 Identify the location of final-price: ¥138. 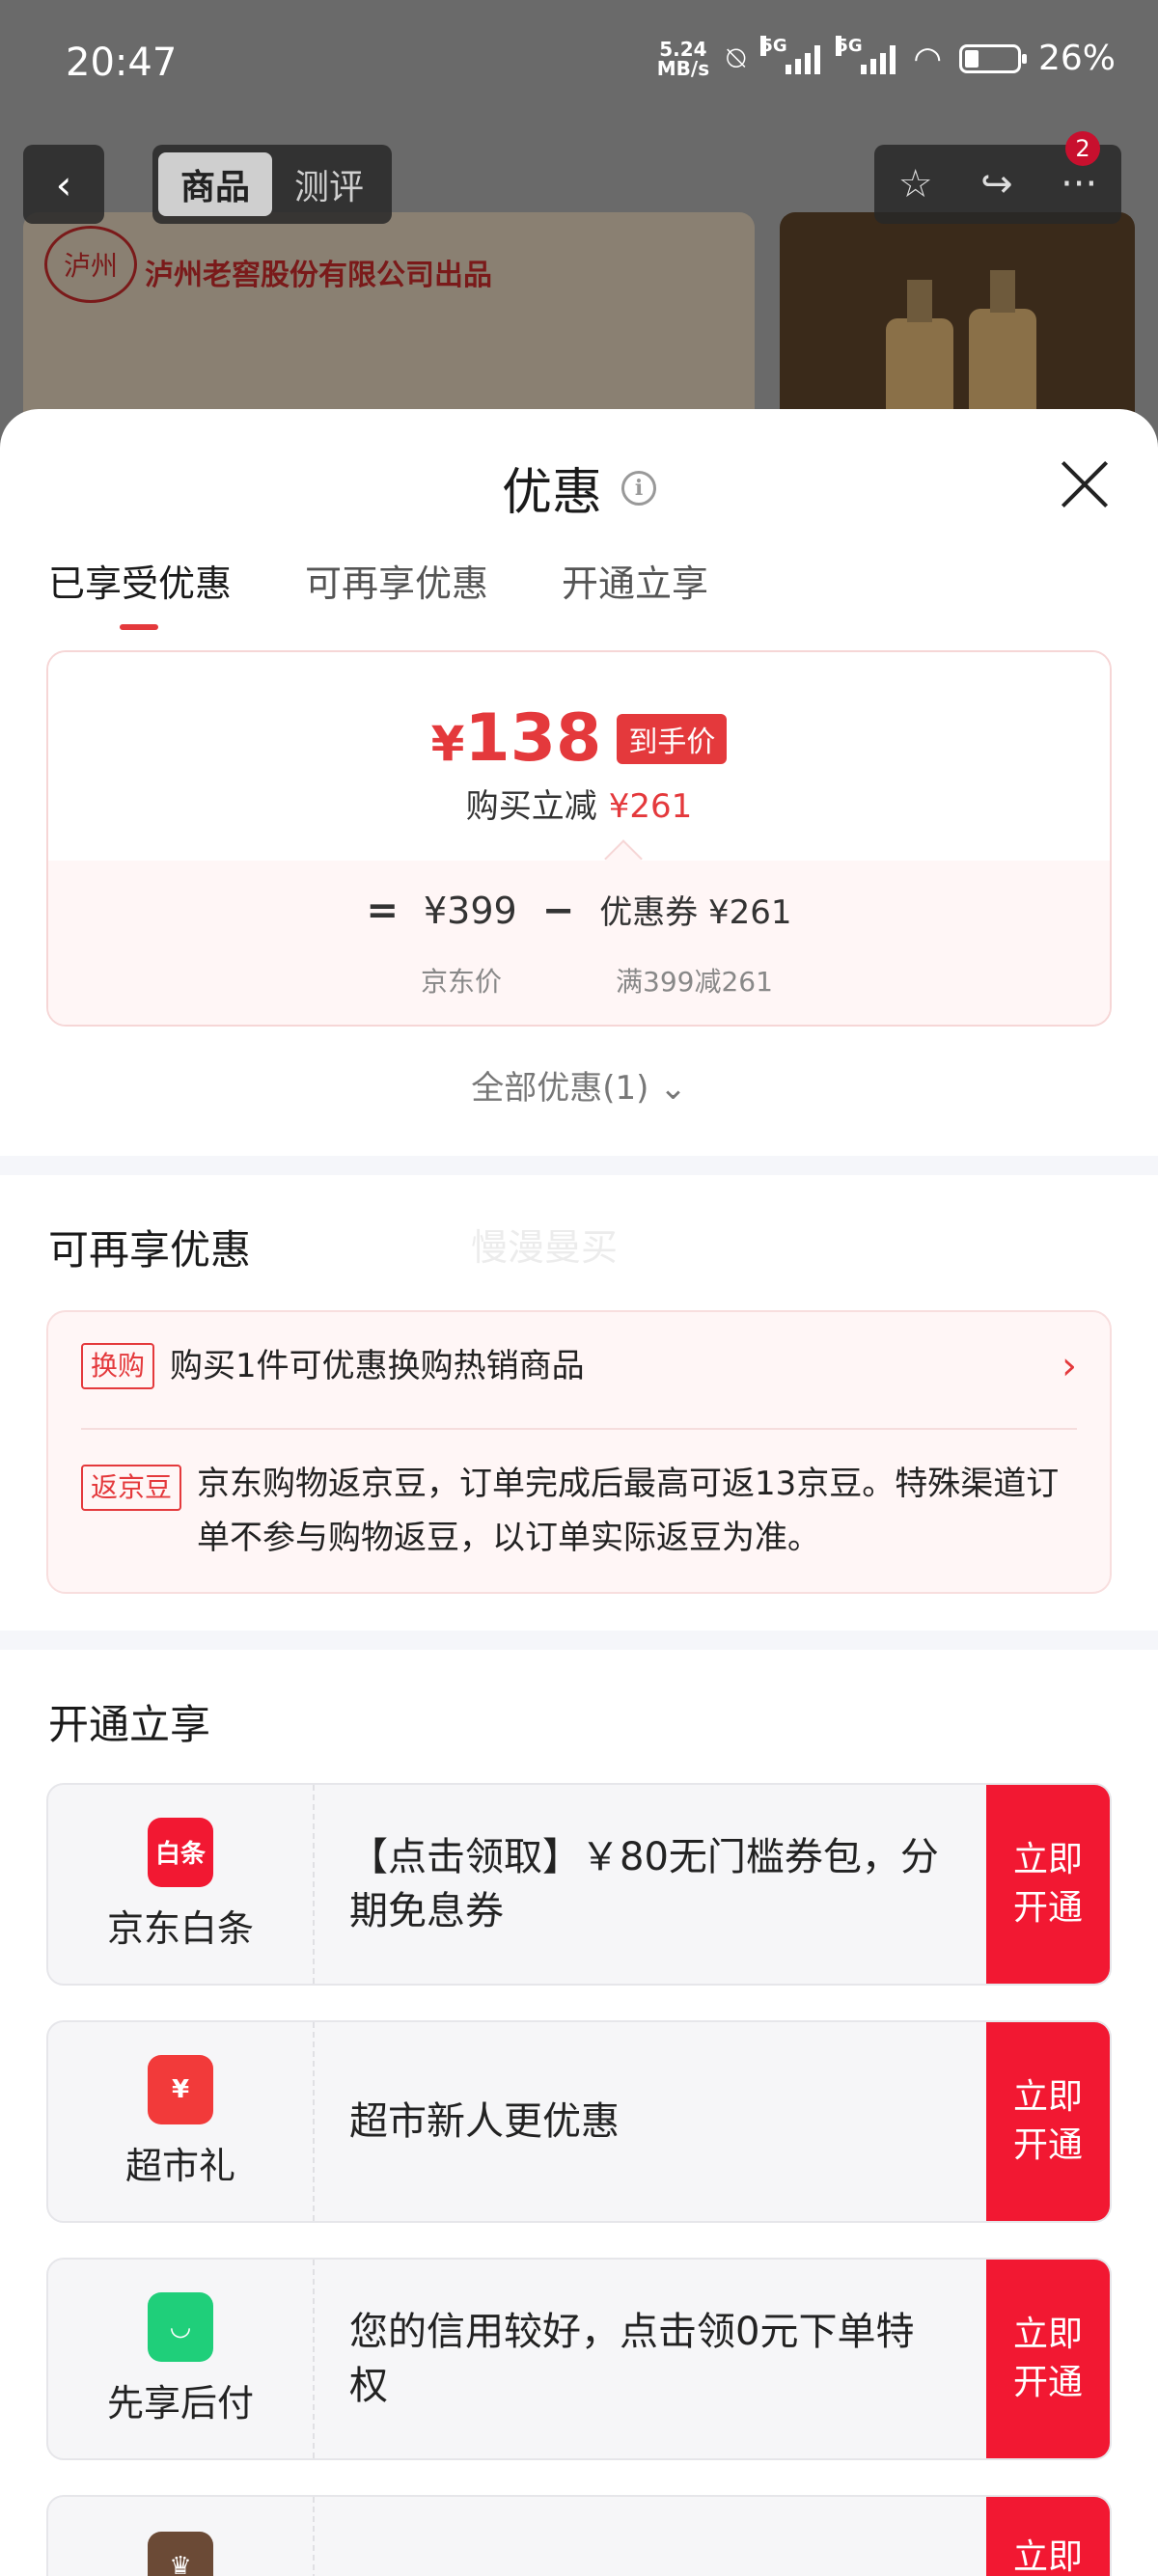
(516, 739).